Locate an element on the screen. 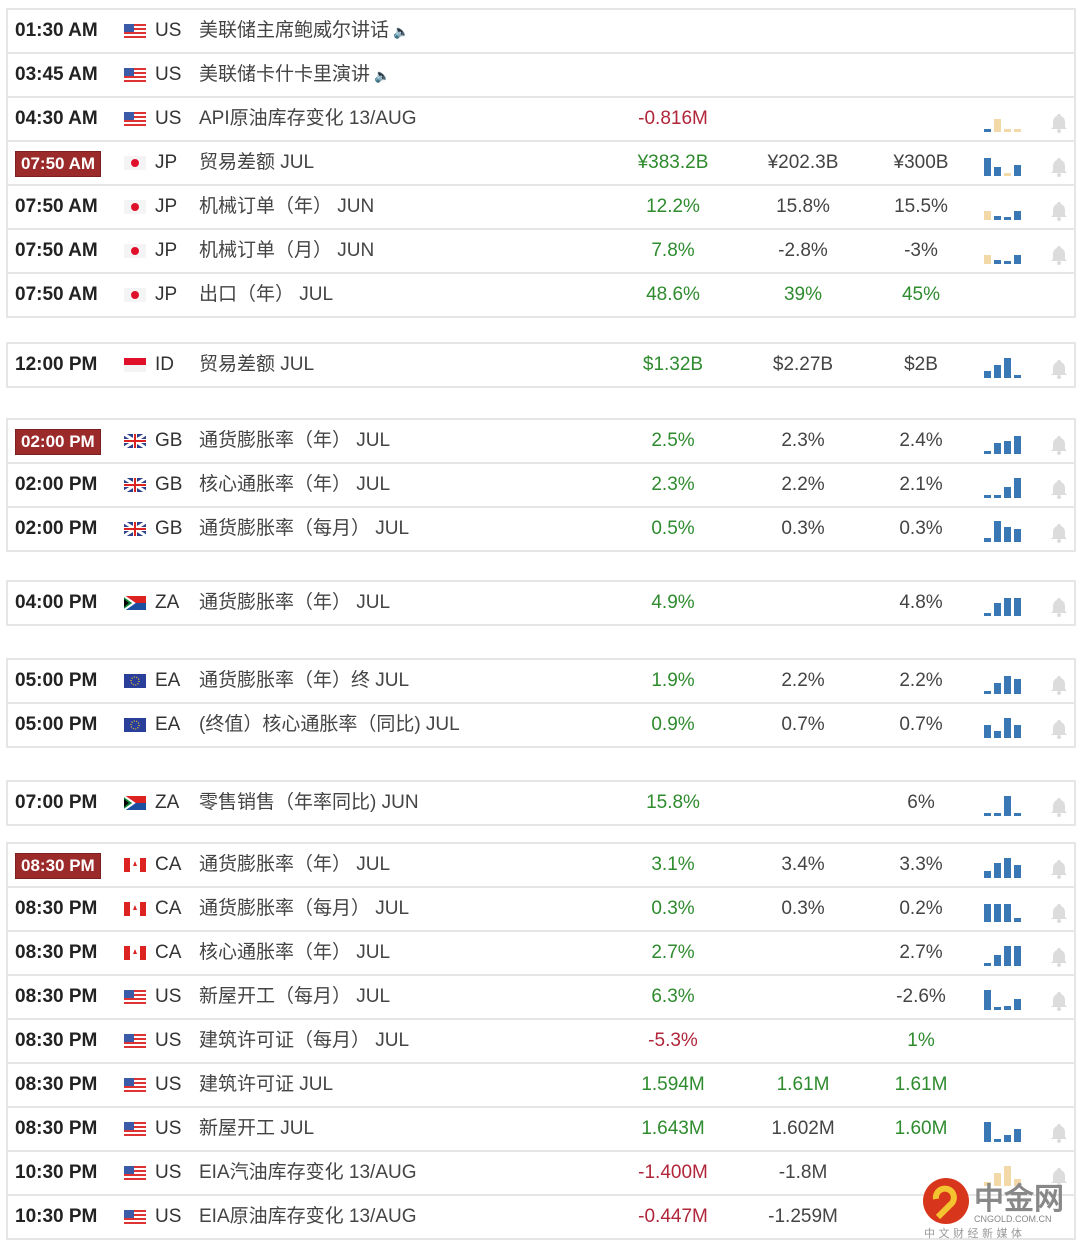 This screenshot has height=1250, width=1080. table-row: 04:30 AM US API原油库存变化 13/AUG -0.816M is located at coordinates (541, 118).